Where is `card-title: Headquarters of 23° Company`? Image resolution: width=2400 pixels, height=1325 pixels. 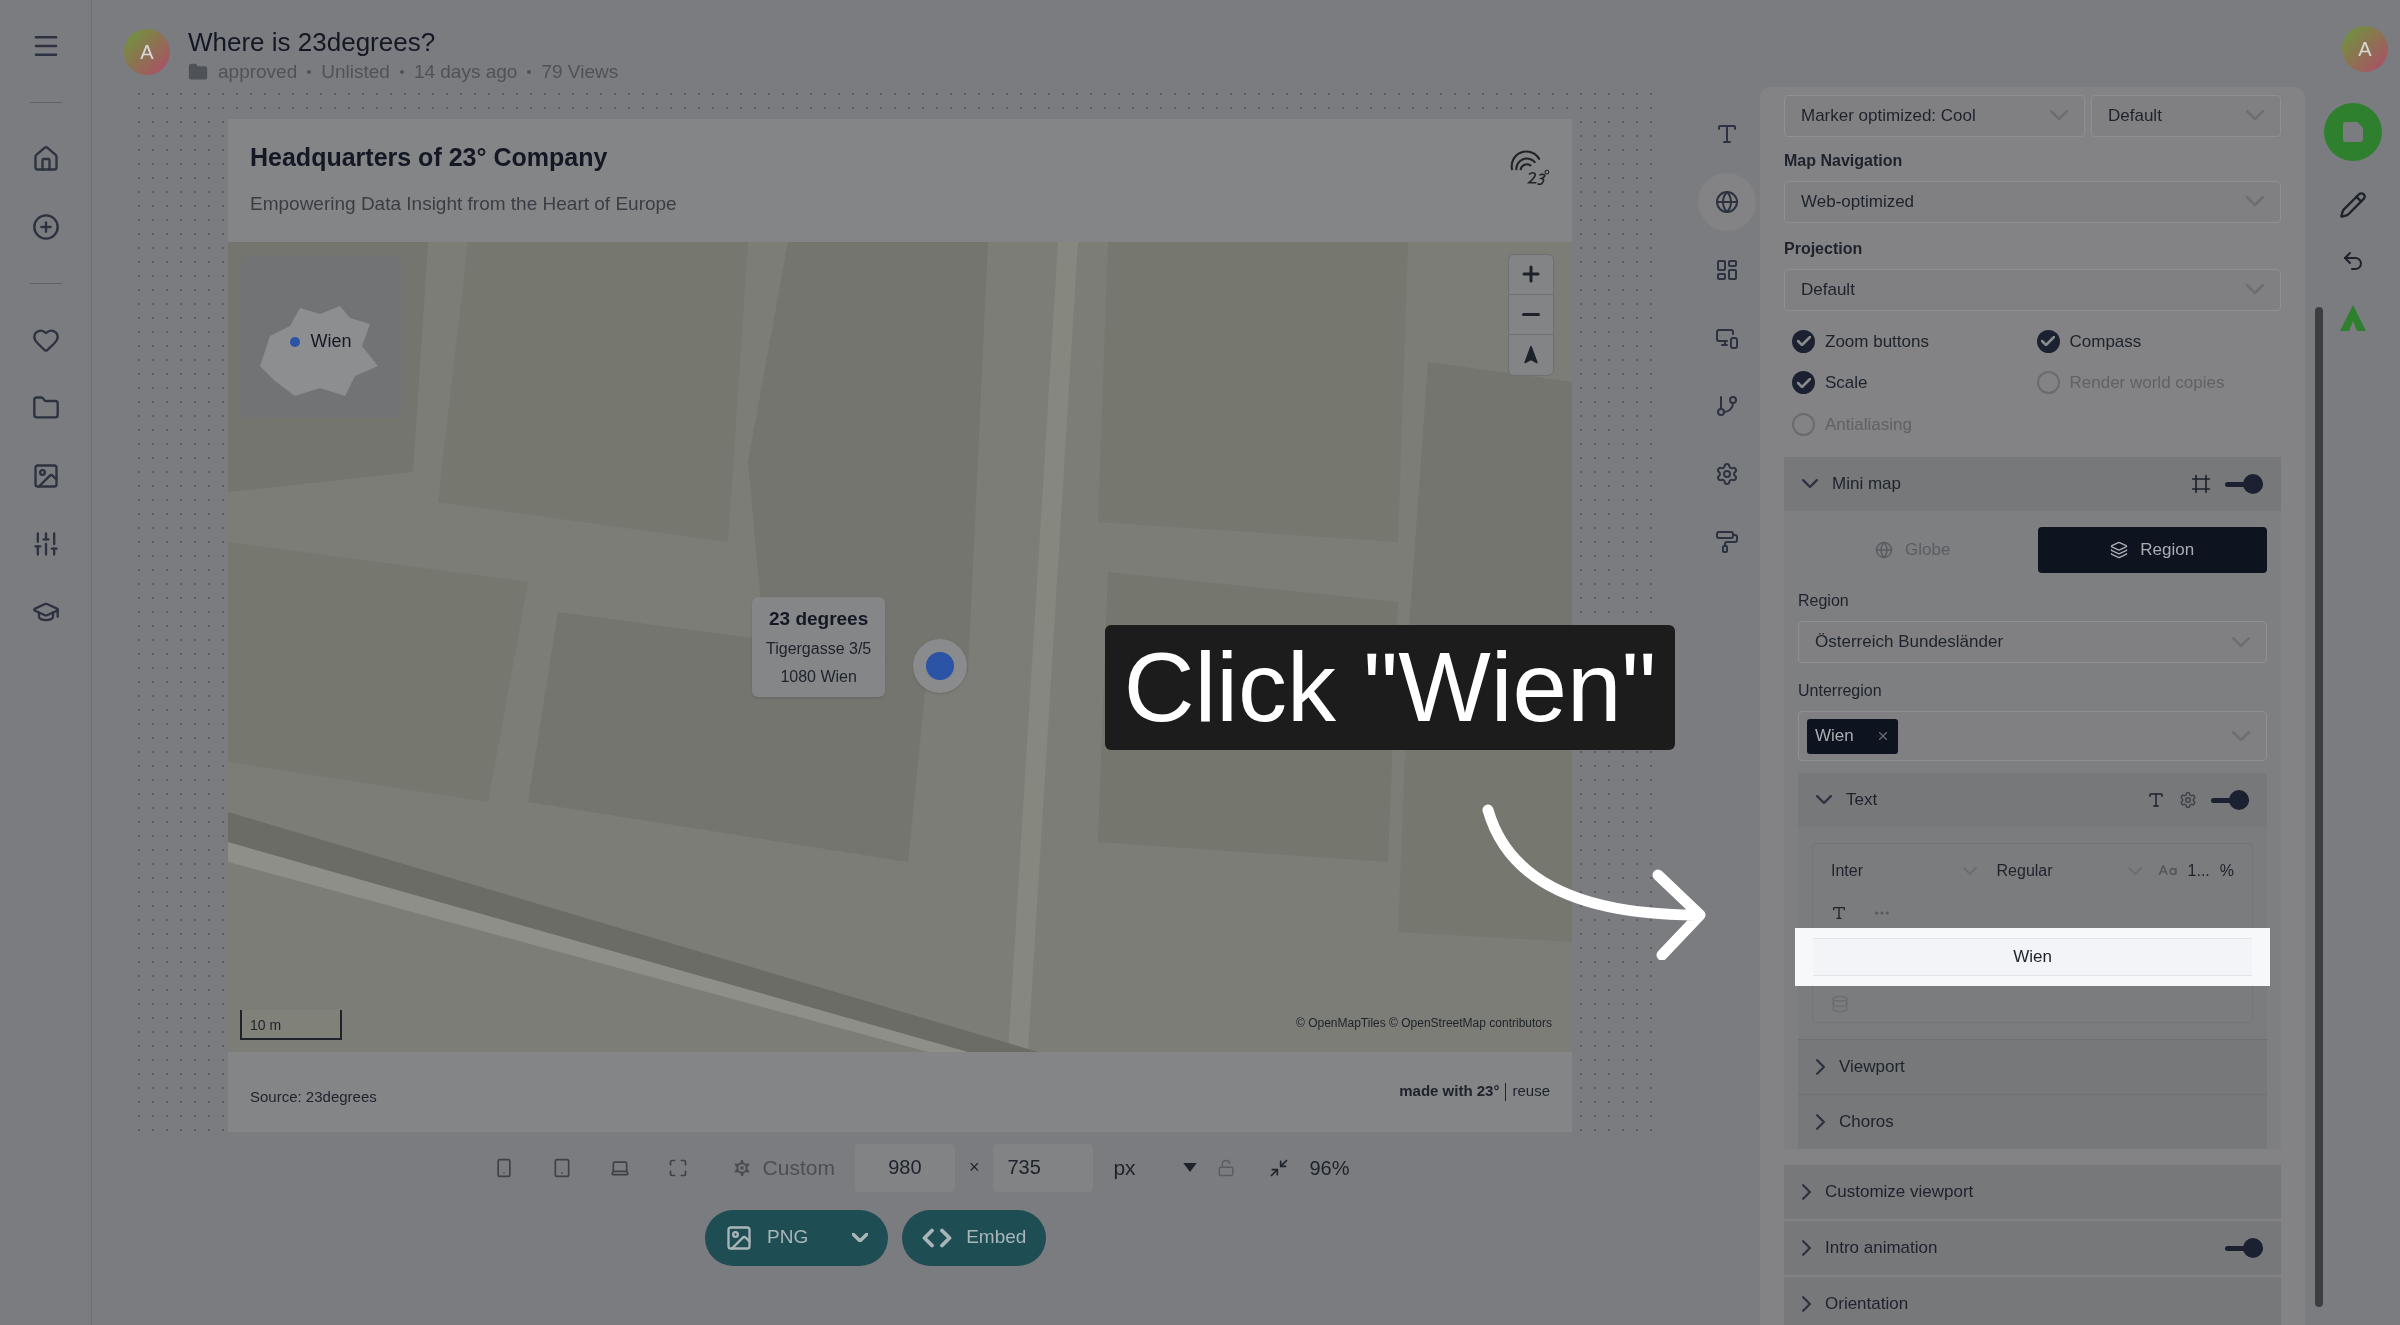 card-title: Headquarters of 23° Company is located at coordinates (429, 157).